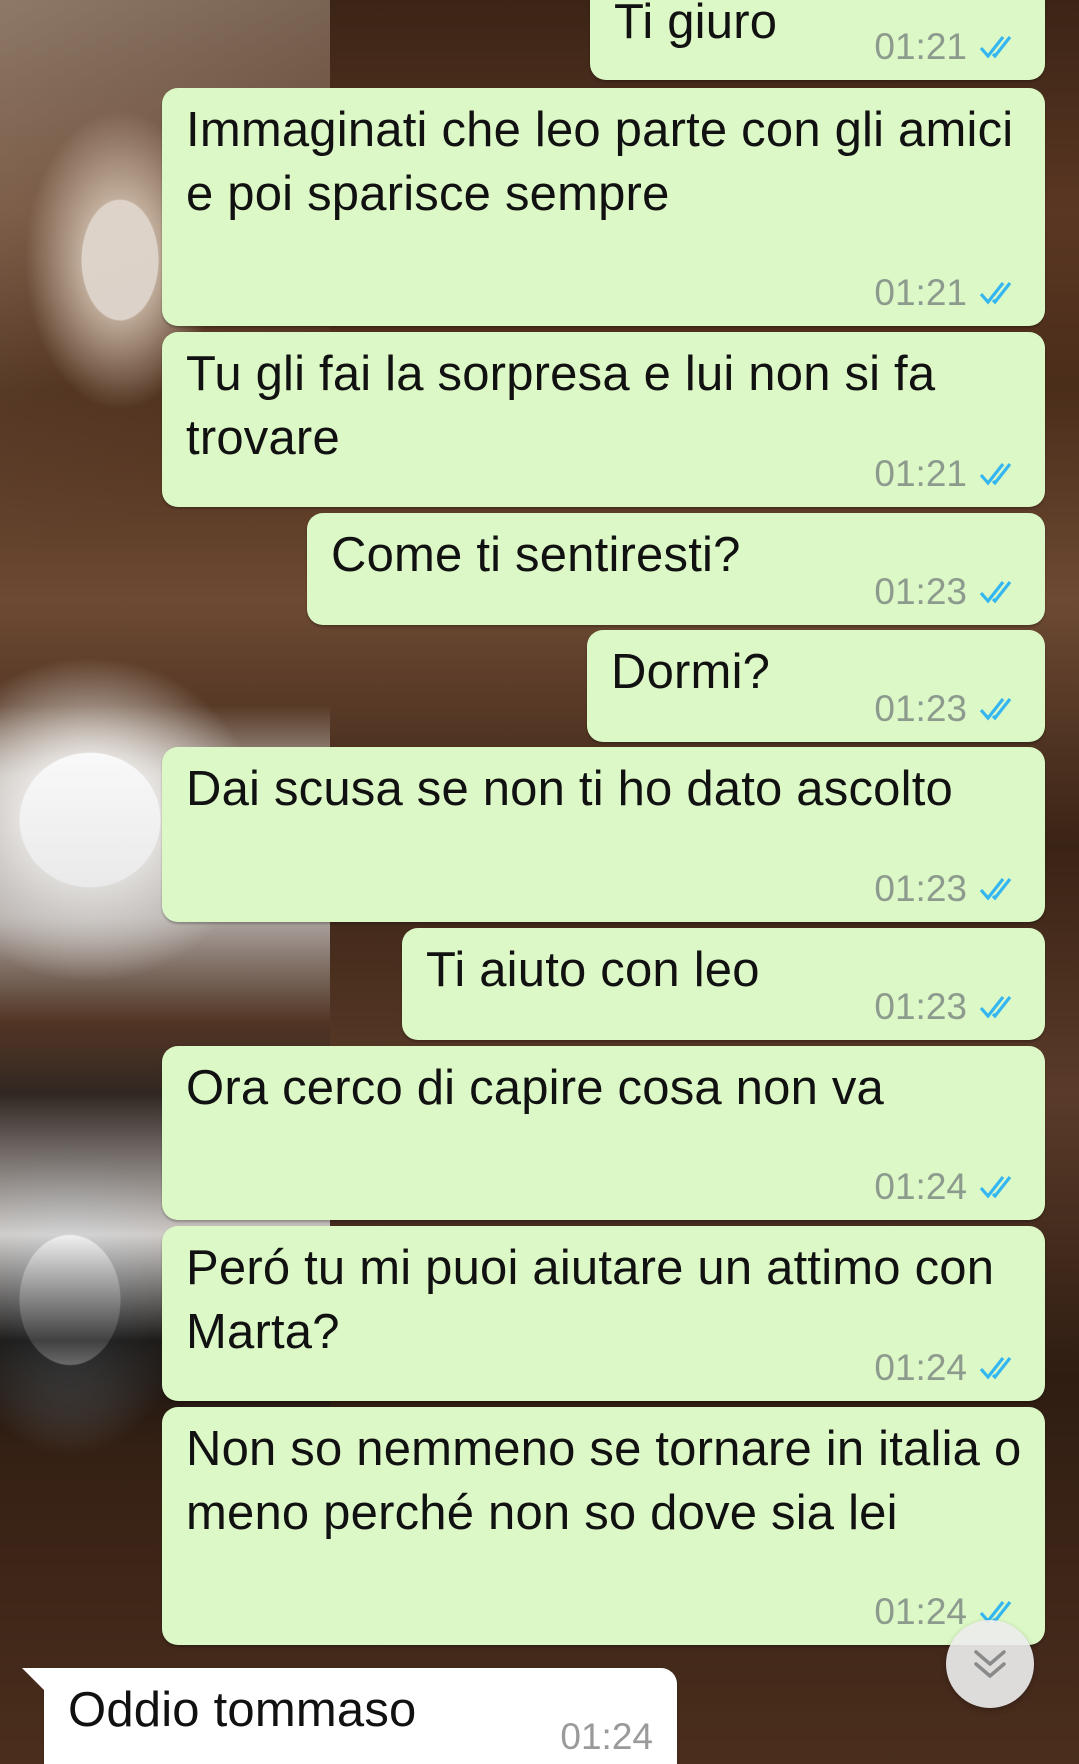 The image size is (1079, 1764). I want to click on message-bubble: Ti giuro 01:21, so click(817, 40).